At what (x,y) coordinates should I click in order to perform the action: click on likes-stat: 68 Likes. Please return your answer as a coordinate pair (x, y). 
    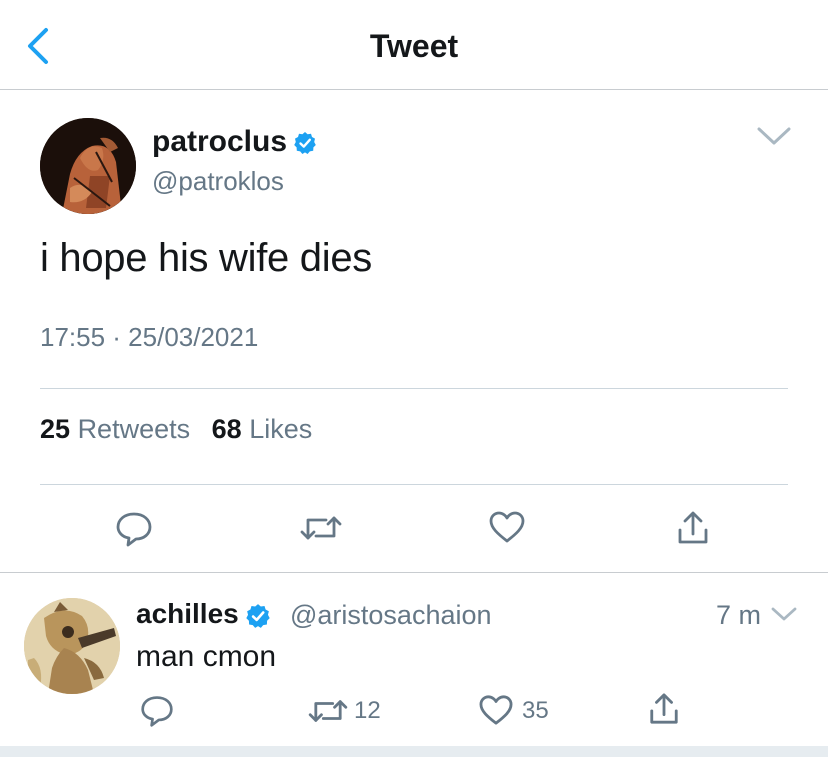
    Looking at the image, I should click on (262, 429).